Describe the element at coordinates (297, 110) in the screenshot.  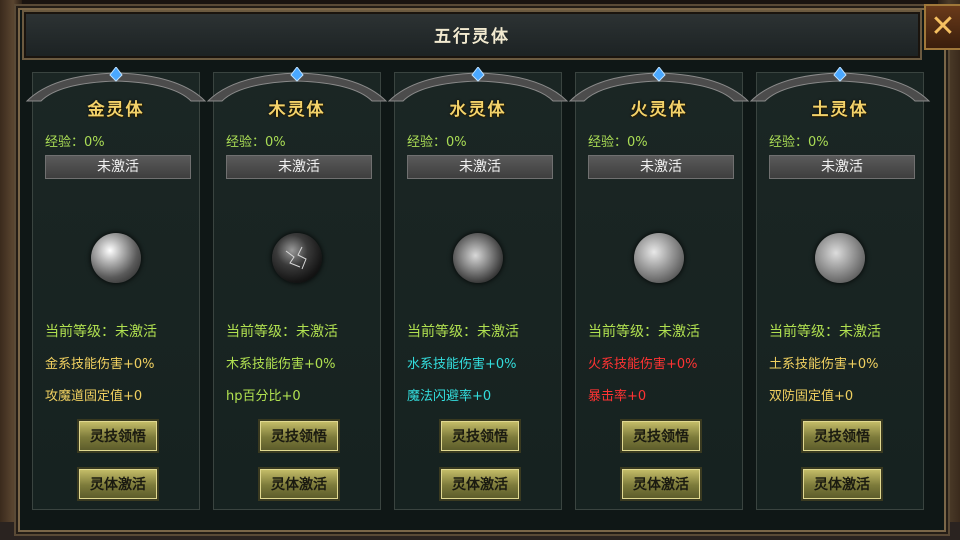
I see `element-title: 木灵体` at that location.